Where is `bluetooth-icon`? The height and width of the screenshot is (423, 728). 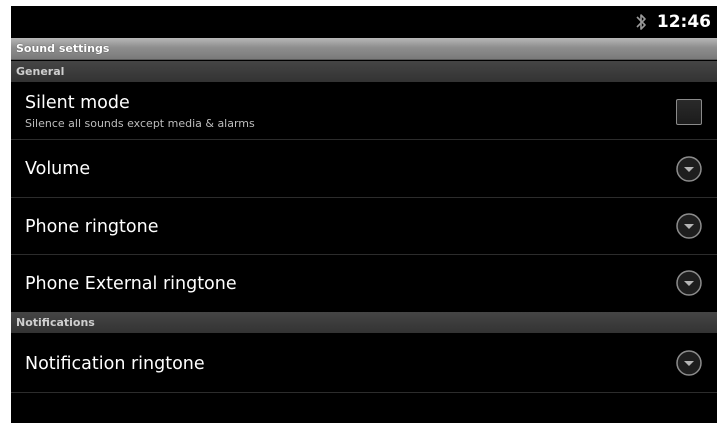 bluetooth-icon is located at coordinates (641, 22).